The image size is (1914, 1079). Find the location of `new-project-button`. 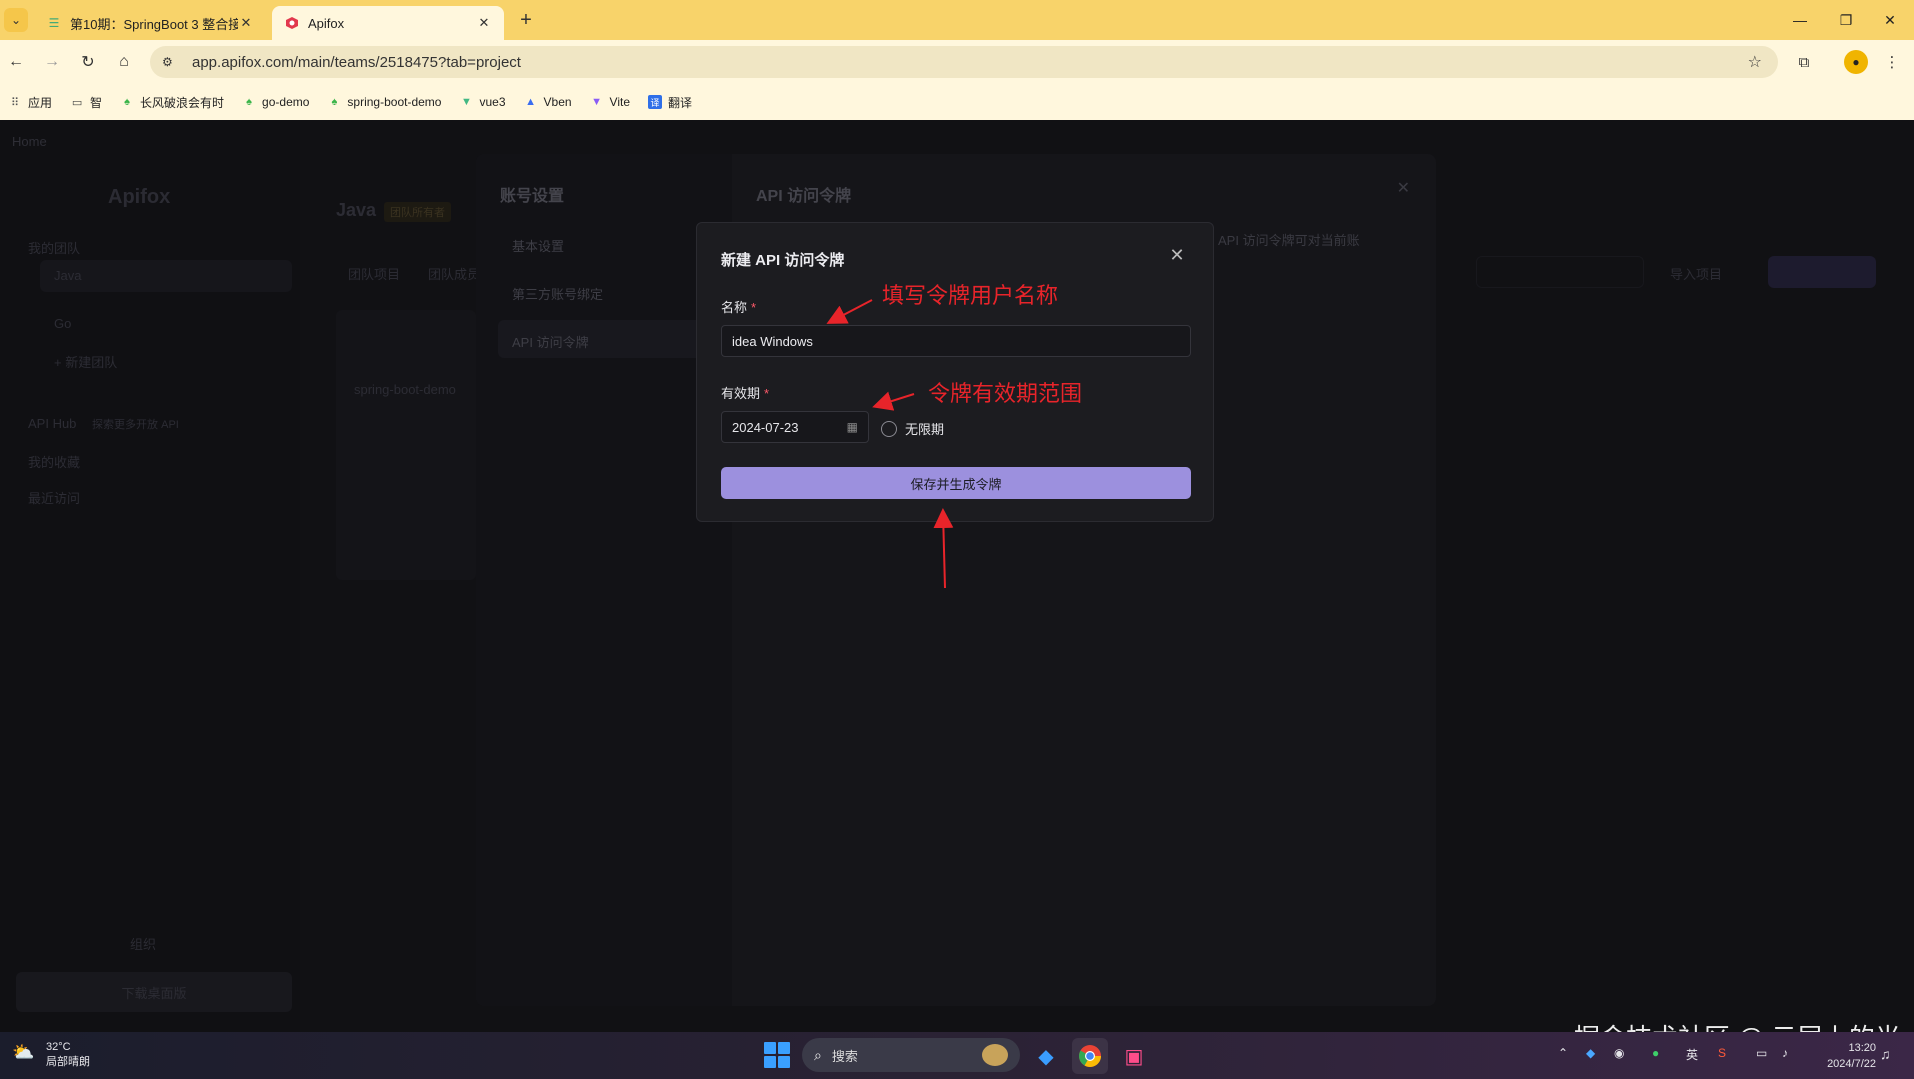

new-project-button is located at coordinates (1822, 272).